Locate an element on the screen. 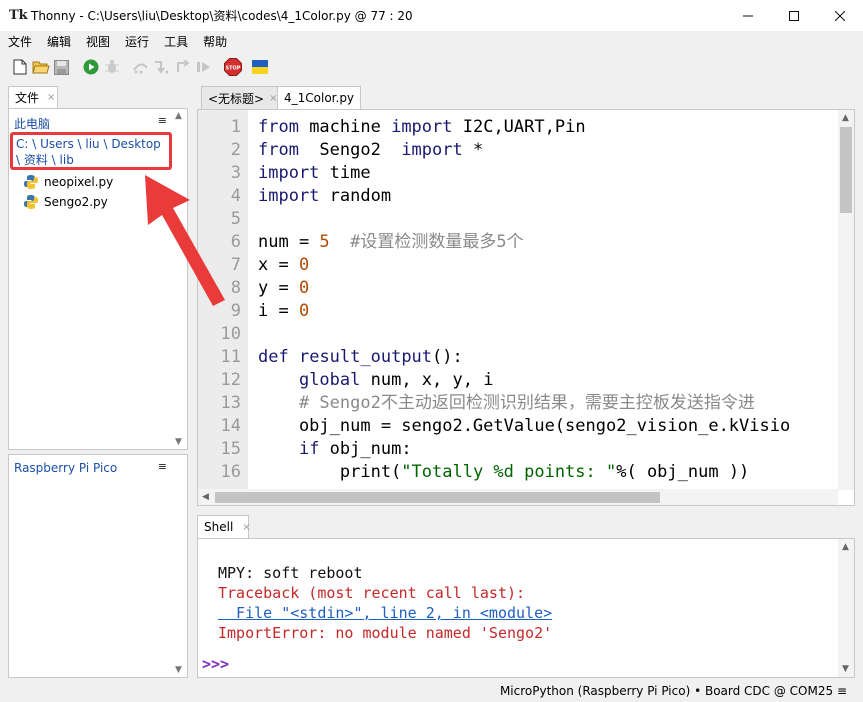 This screenshot has width=863, height=702. step-out-button is located at coordinates (182, 67).